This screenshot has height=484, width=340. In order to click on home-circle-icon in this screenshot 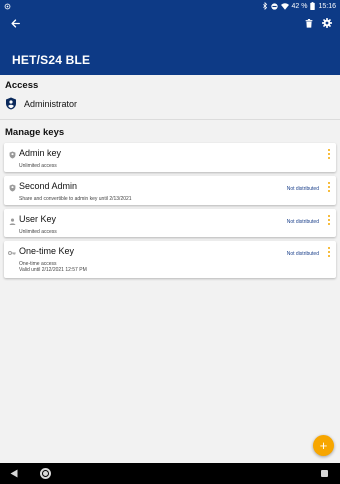, I will do `click(45, 473)`.